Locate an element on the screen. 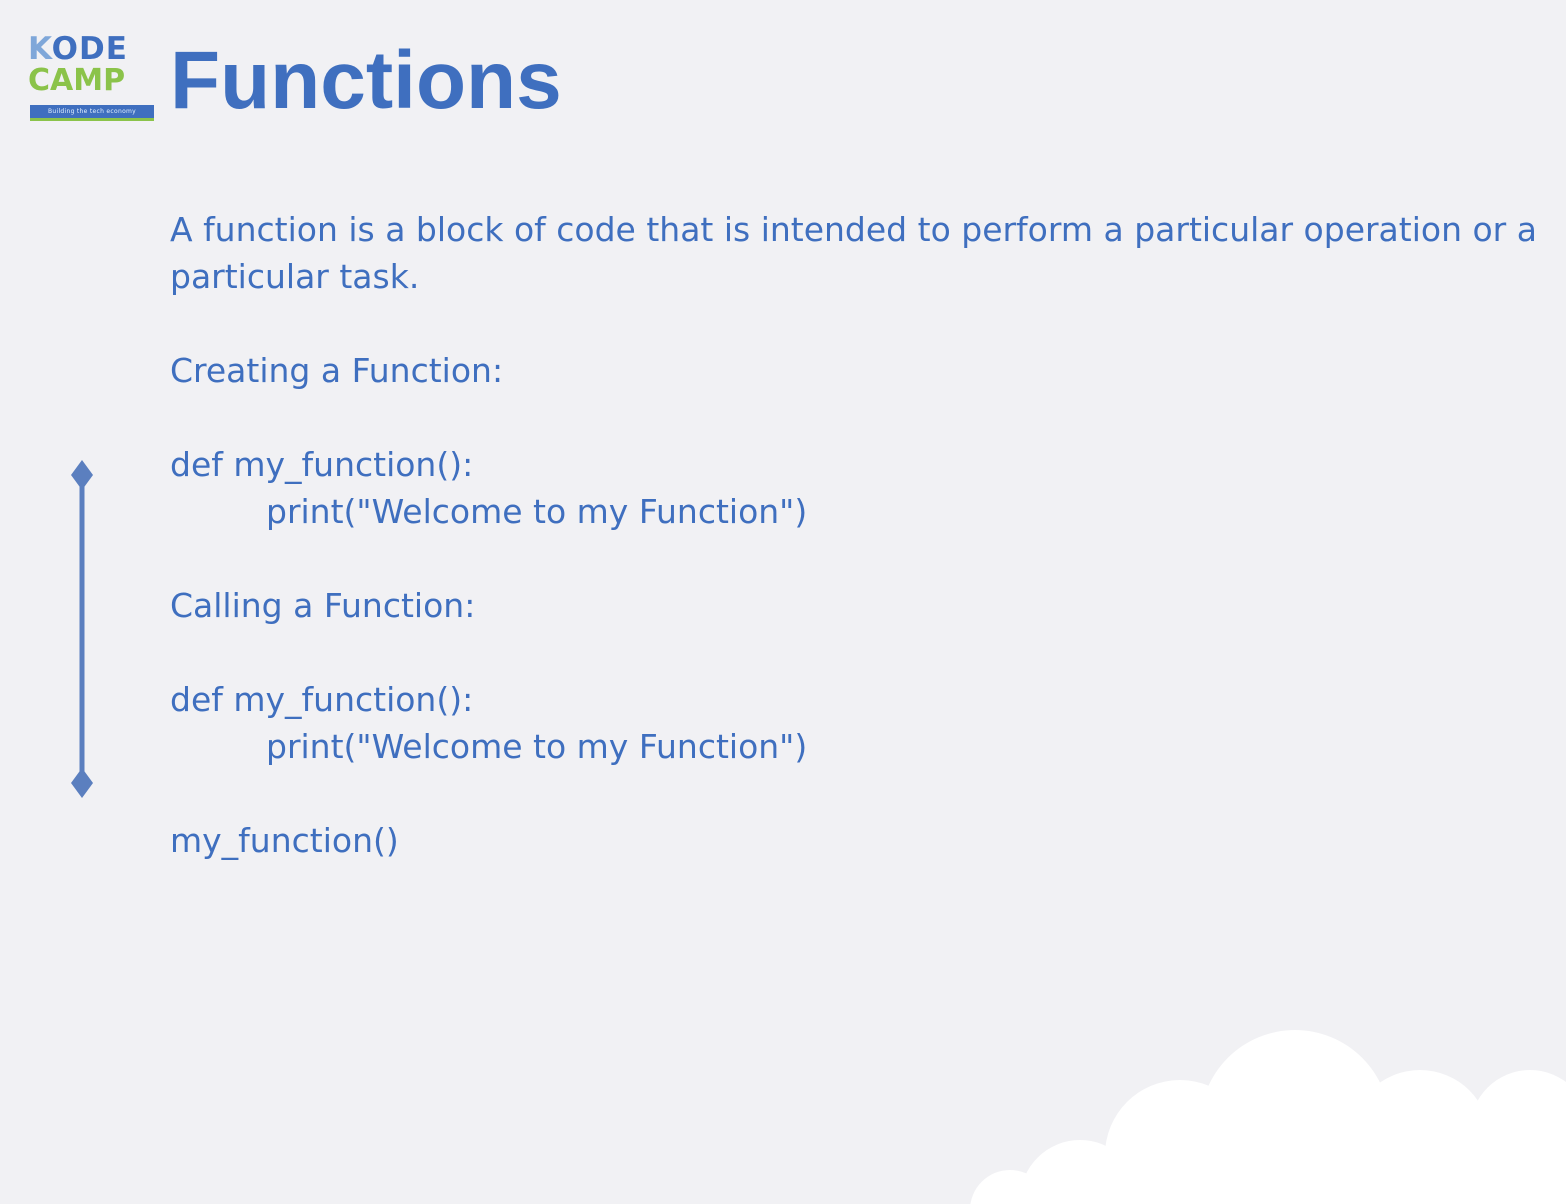 The height and width of the screenshot is (1204, 1566). creating-code-line1: def my_function(): is located at coordinates (322, 464).